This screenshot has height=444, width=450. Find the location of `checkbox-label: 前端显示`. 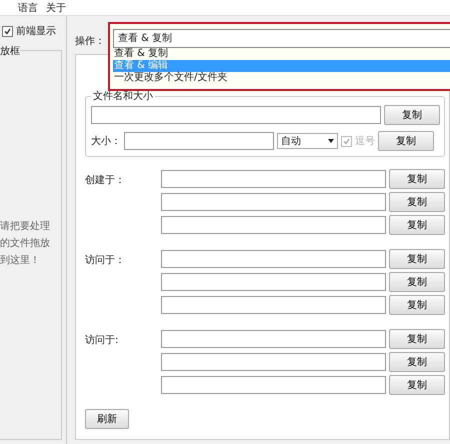

checkbox-label: 前端显示 is located at coordinates (36, 31).